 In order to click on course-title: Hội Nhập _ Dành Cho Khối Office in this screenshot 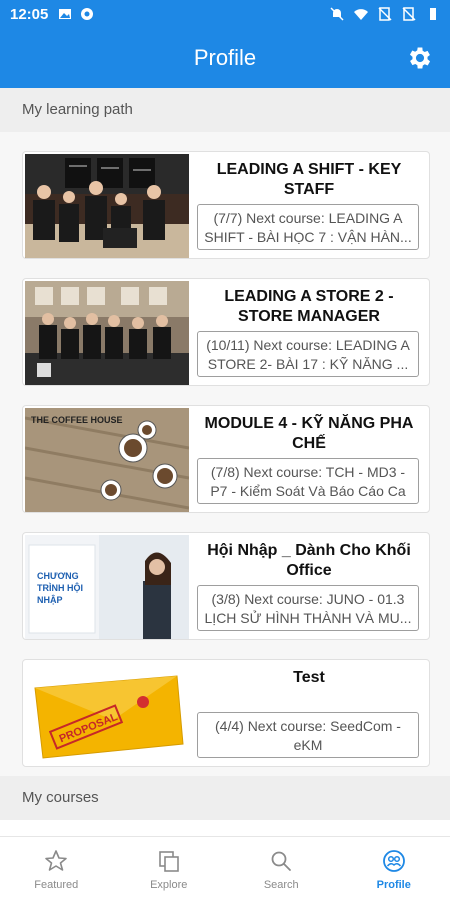, I will do `click(309, 560)`.